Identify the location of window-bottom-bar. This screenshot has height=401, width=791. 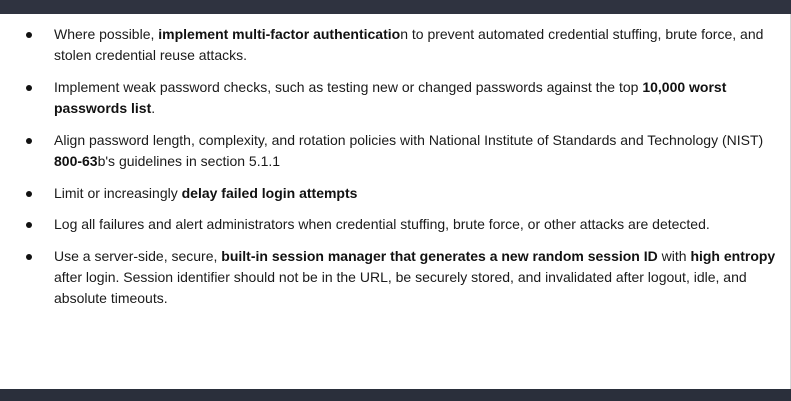
(395, 395).